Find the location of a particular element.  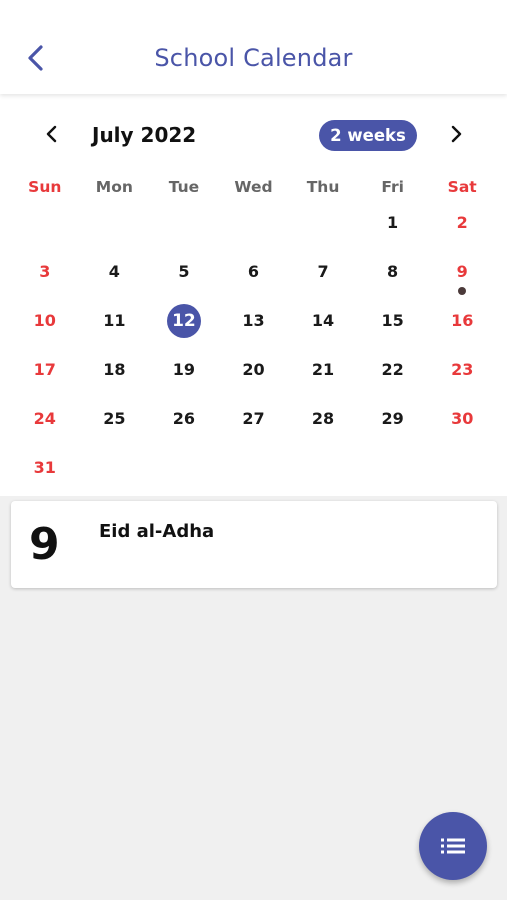

day-cell: 18 is located at coordinates (115, 371).